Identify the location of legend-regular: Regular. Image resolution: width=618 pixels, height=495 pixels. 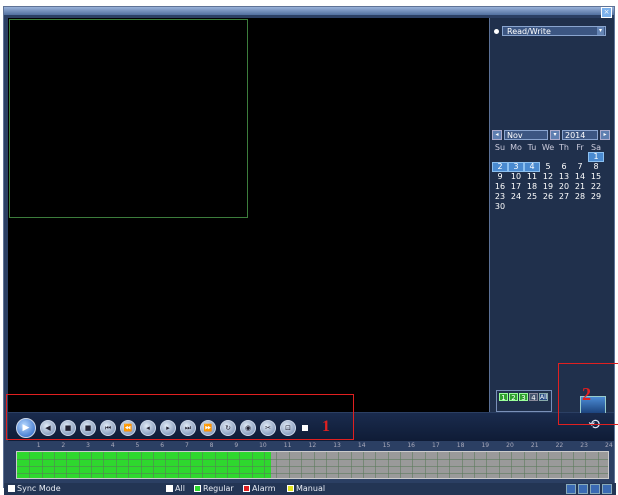
(214, 488).